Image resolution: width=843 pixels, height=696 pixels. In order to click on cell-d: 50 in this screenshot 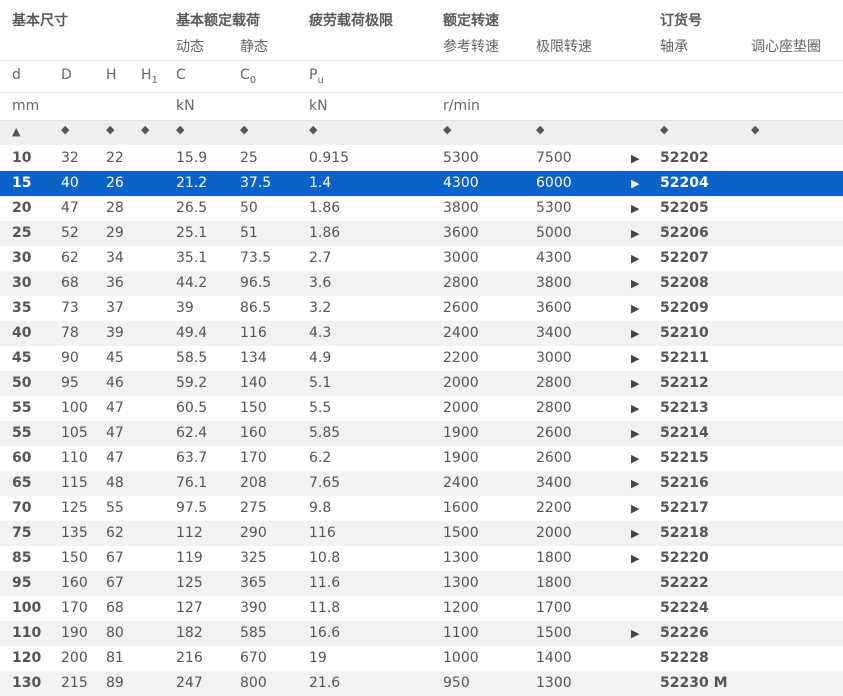, I will do `click(22, 383)`.